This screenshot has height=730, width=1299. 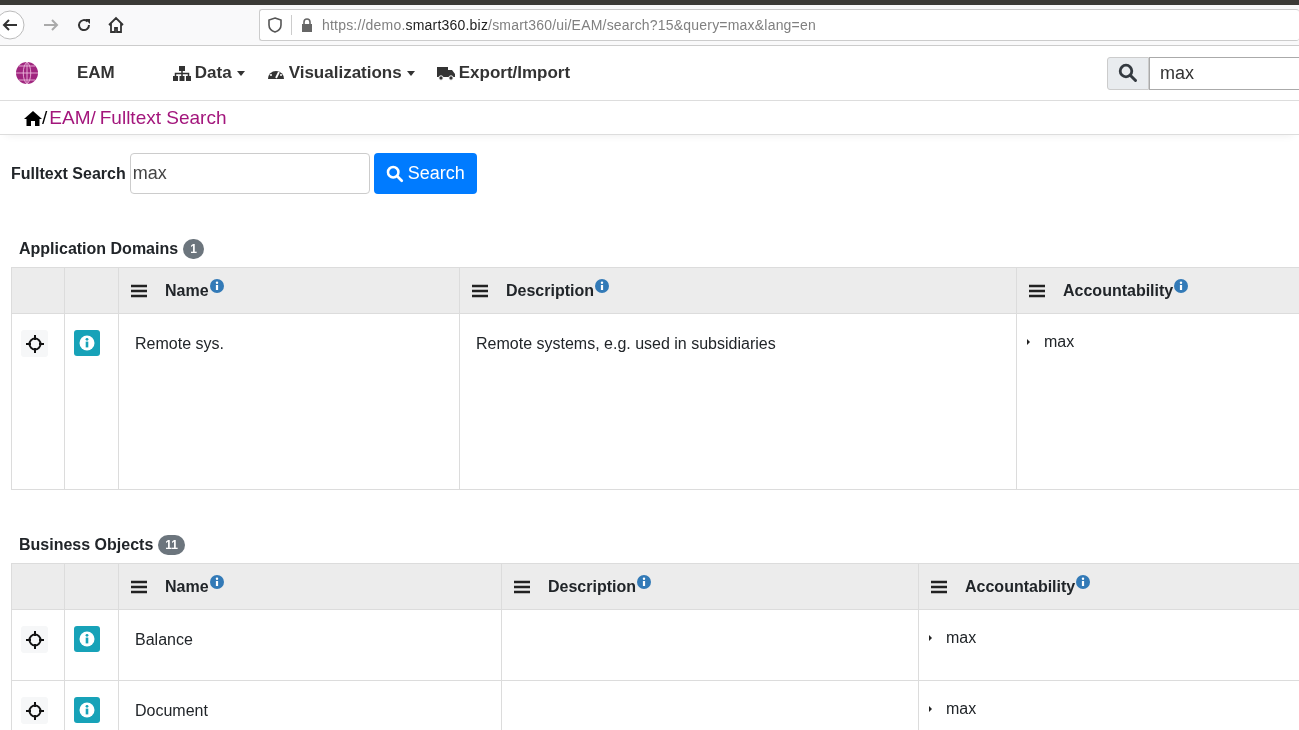 What do you see at coordinates (208, 73) in the screenshot?
I see `nav-menu-item: Data` at bounding box center [208, 73].